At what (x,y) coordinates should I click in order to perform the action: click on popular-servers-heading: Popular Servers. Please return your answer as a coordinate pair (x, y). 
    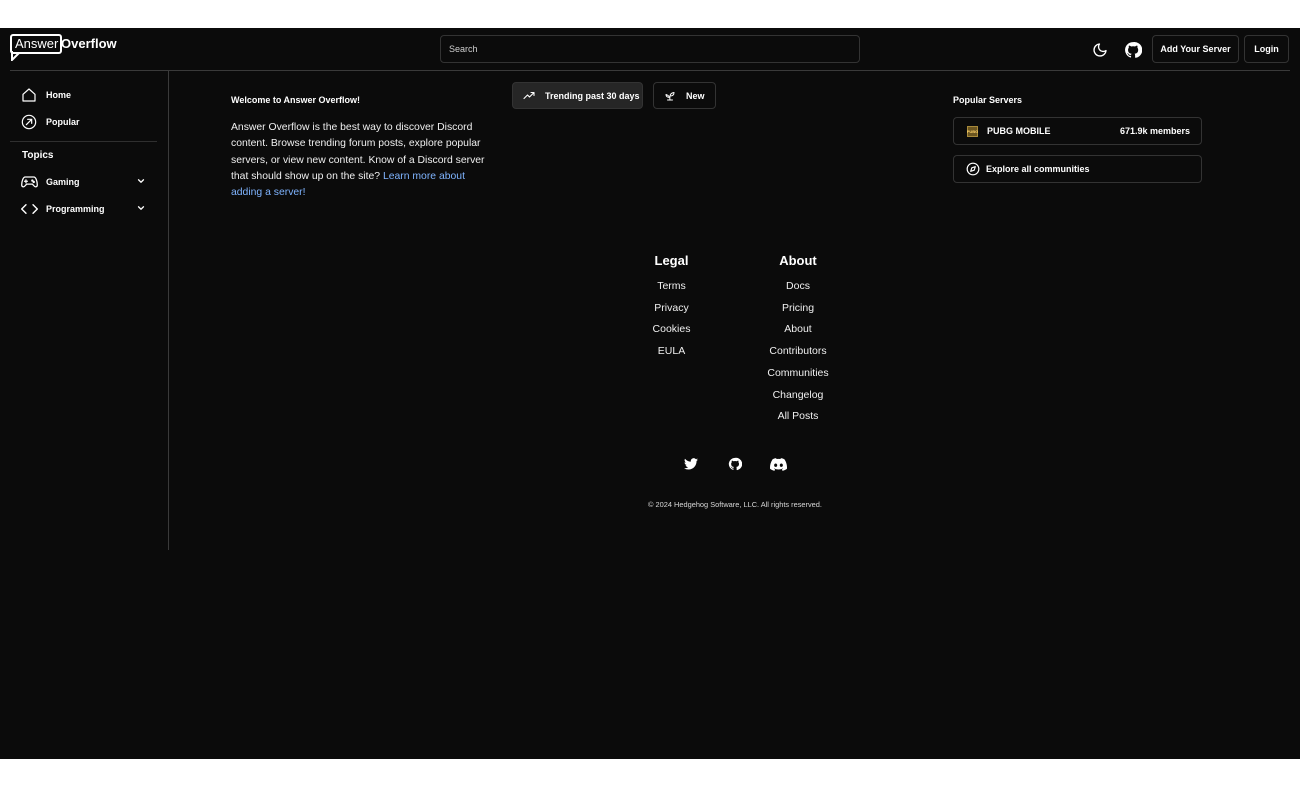
    Looking at the image, I should click on (988, 100).